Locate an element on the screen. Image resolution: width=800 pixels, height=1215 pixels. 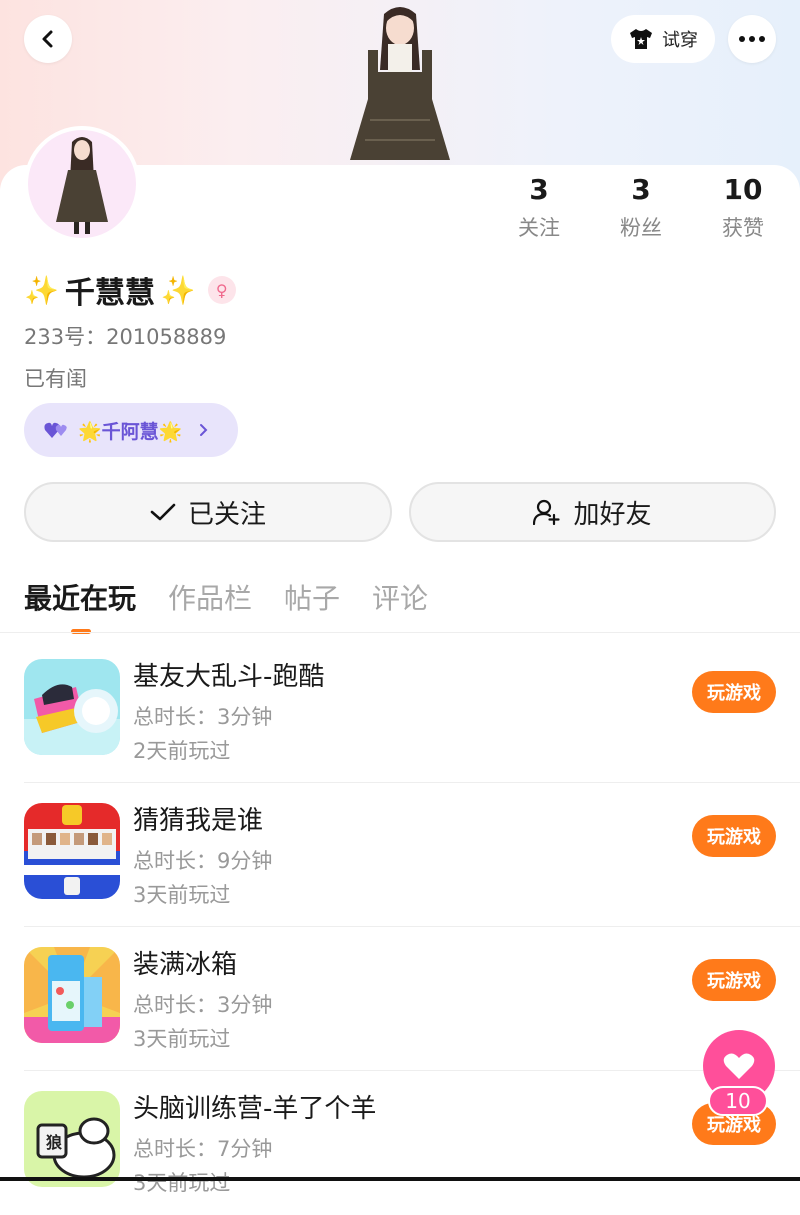
stat-label: 关注 is located at coordinates (539, 228).